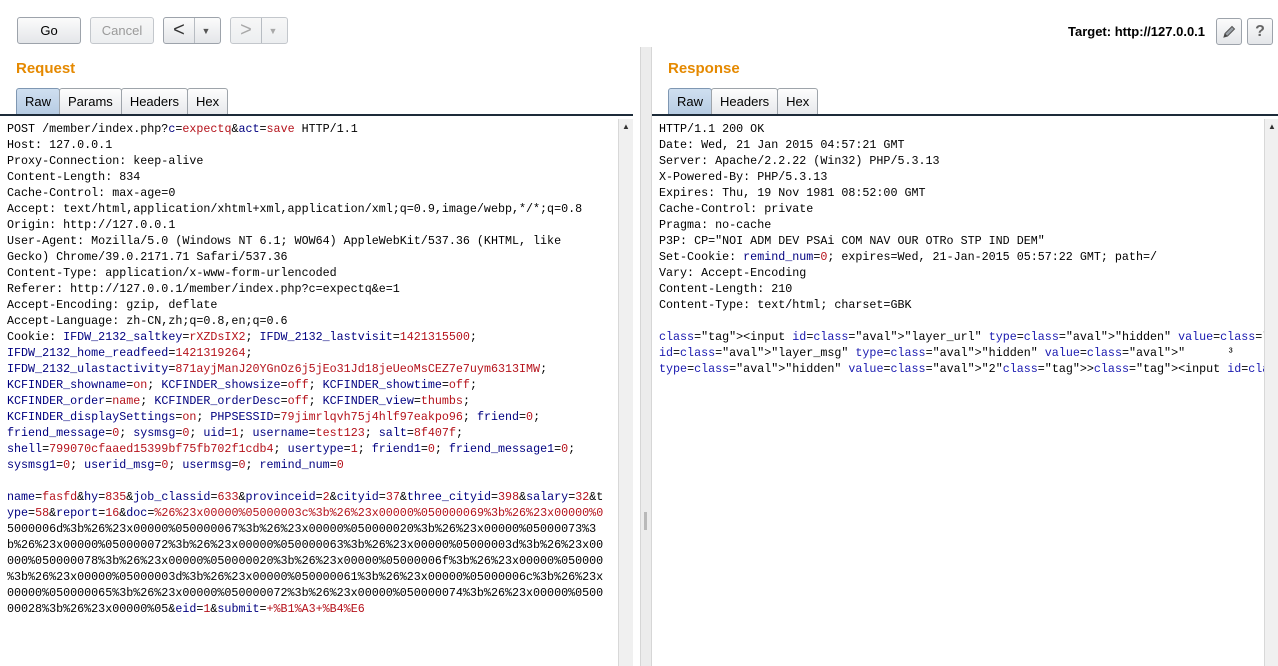  Describe the element at coordinates (792, 193) in the screenshot. I see `response-header-line: Expires: Thu, 19 Nov 1981 08:52:00 GMT` at that location.